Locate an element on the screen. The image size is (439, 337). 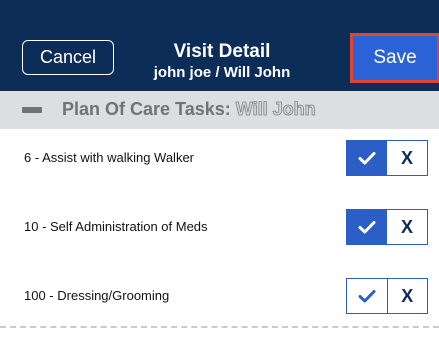
task-label: 100 - Dressing/Grooming is located at coordinates (97, 295).